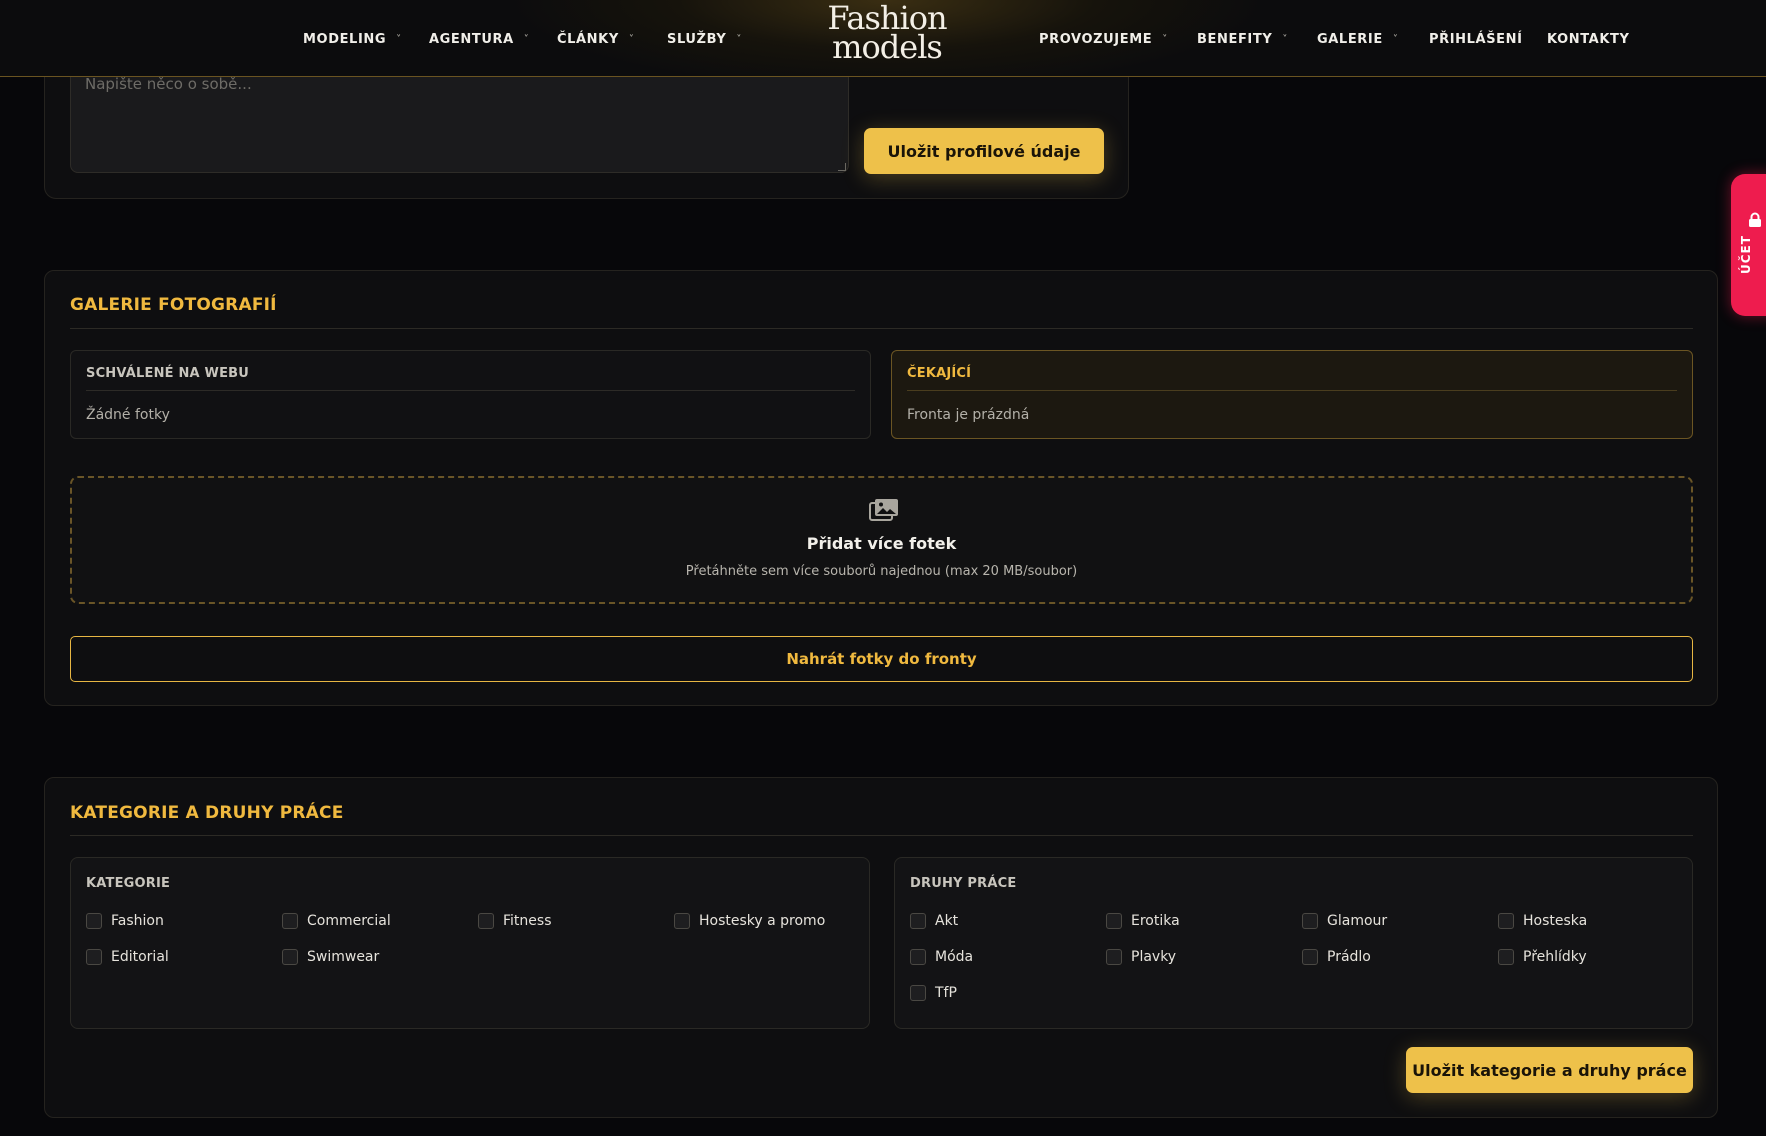 The image size is (1766, 1136). What do you see at coordinates (1542, 957) in the screenshot?
I see `checkbox-prehlidky: Přehlídky` at bounding box center [1542, 957].